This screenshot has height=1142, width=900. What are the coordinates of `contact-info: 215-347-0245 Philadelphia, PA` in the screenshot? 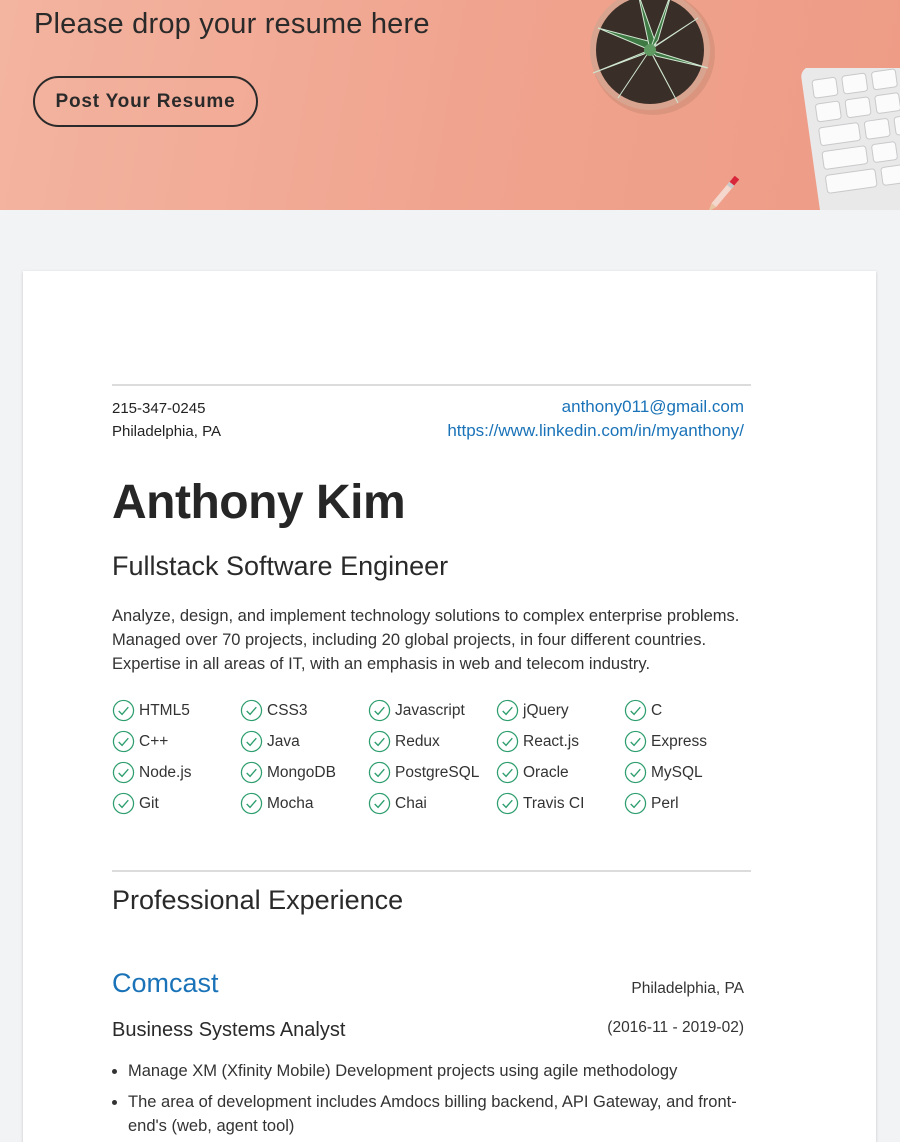 It's located at (166, 420).